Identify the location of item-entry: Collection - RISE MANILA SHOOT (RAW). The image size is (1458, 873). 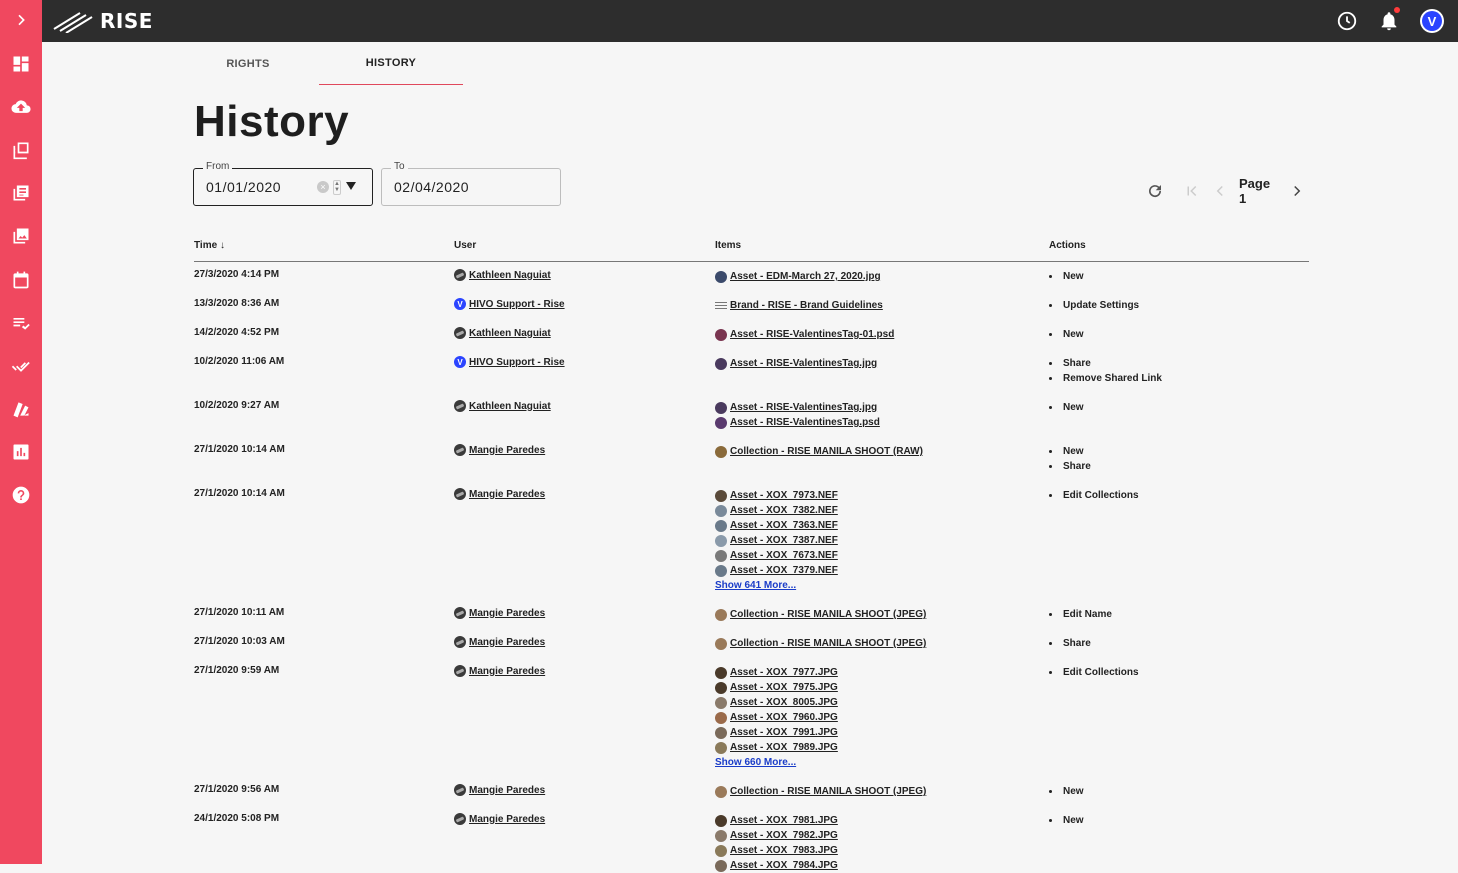
(819, 451).